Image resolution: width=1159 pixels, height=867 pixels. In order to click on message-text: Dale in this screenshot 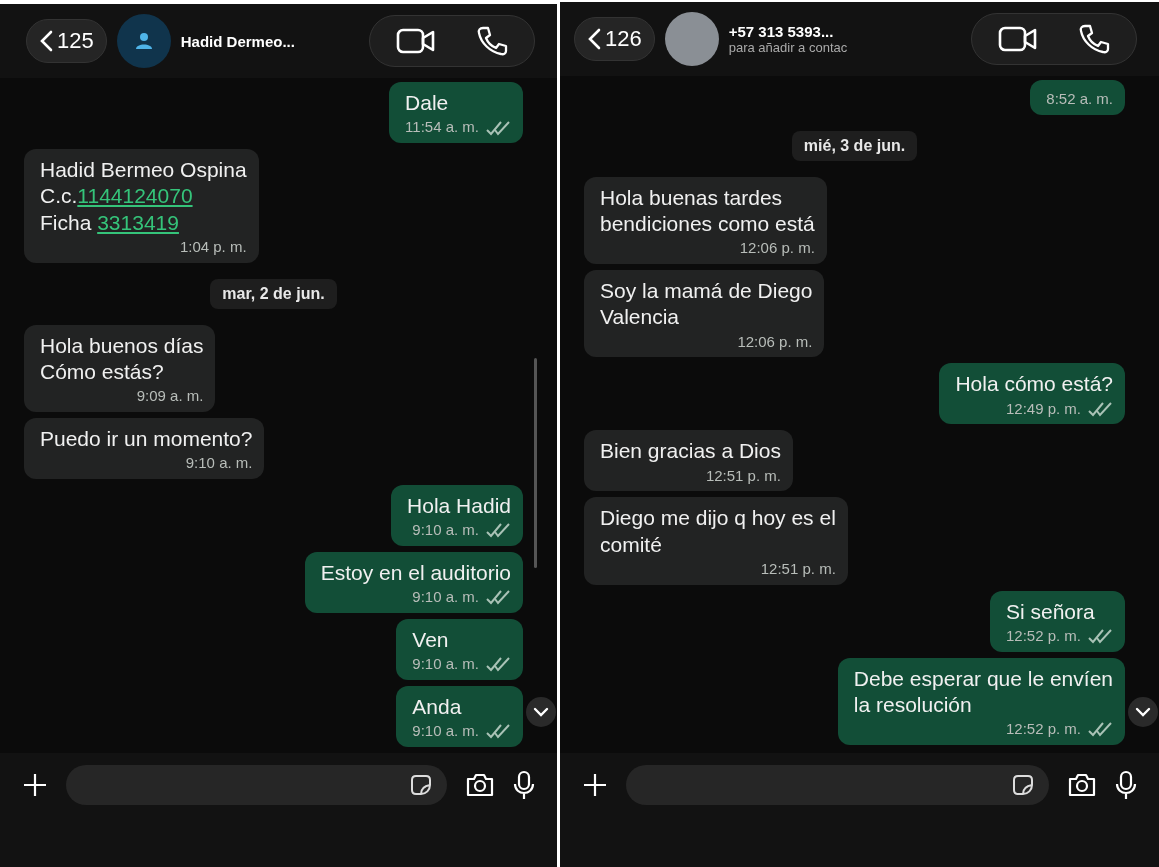, I will do `click(427, 103)`.